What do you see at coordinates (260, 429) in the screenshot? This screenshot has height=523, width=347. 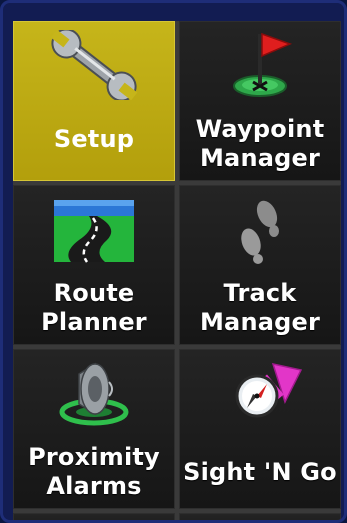 I see `sight-n-go-tile: Sight 'N Go` at bounding box center [260, 429].